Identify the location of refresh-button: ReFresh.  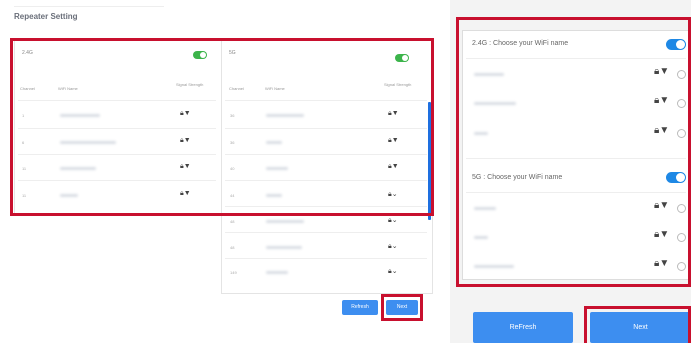
(523, 327).